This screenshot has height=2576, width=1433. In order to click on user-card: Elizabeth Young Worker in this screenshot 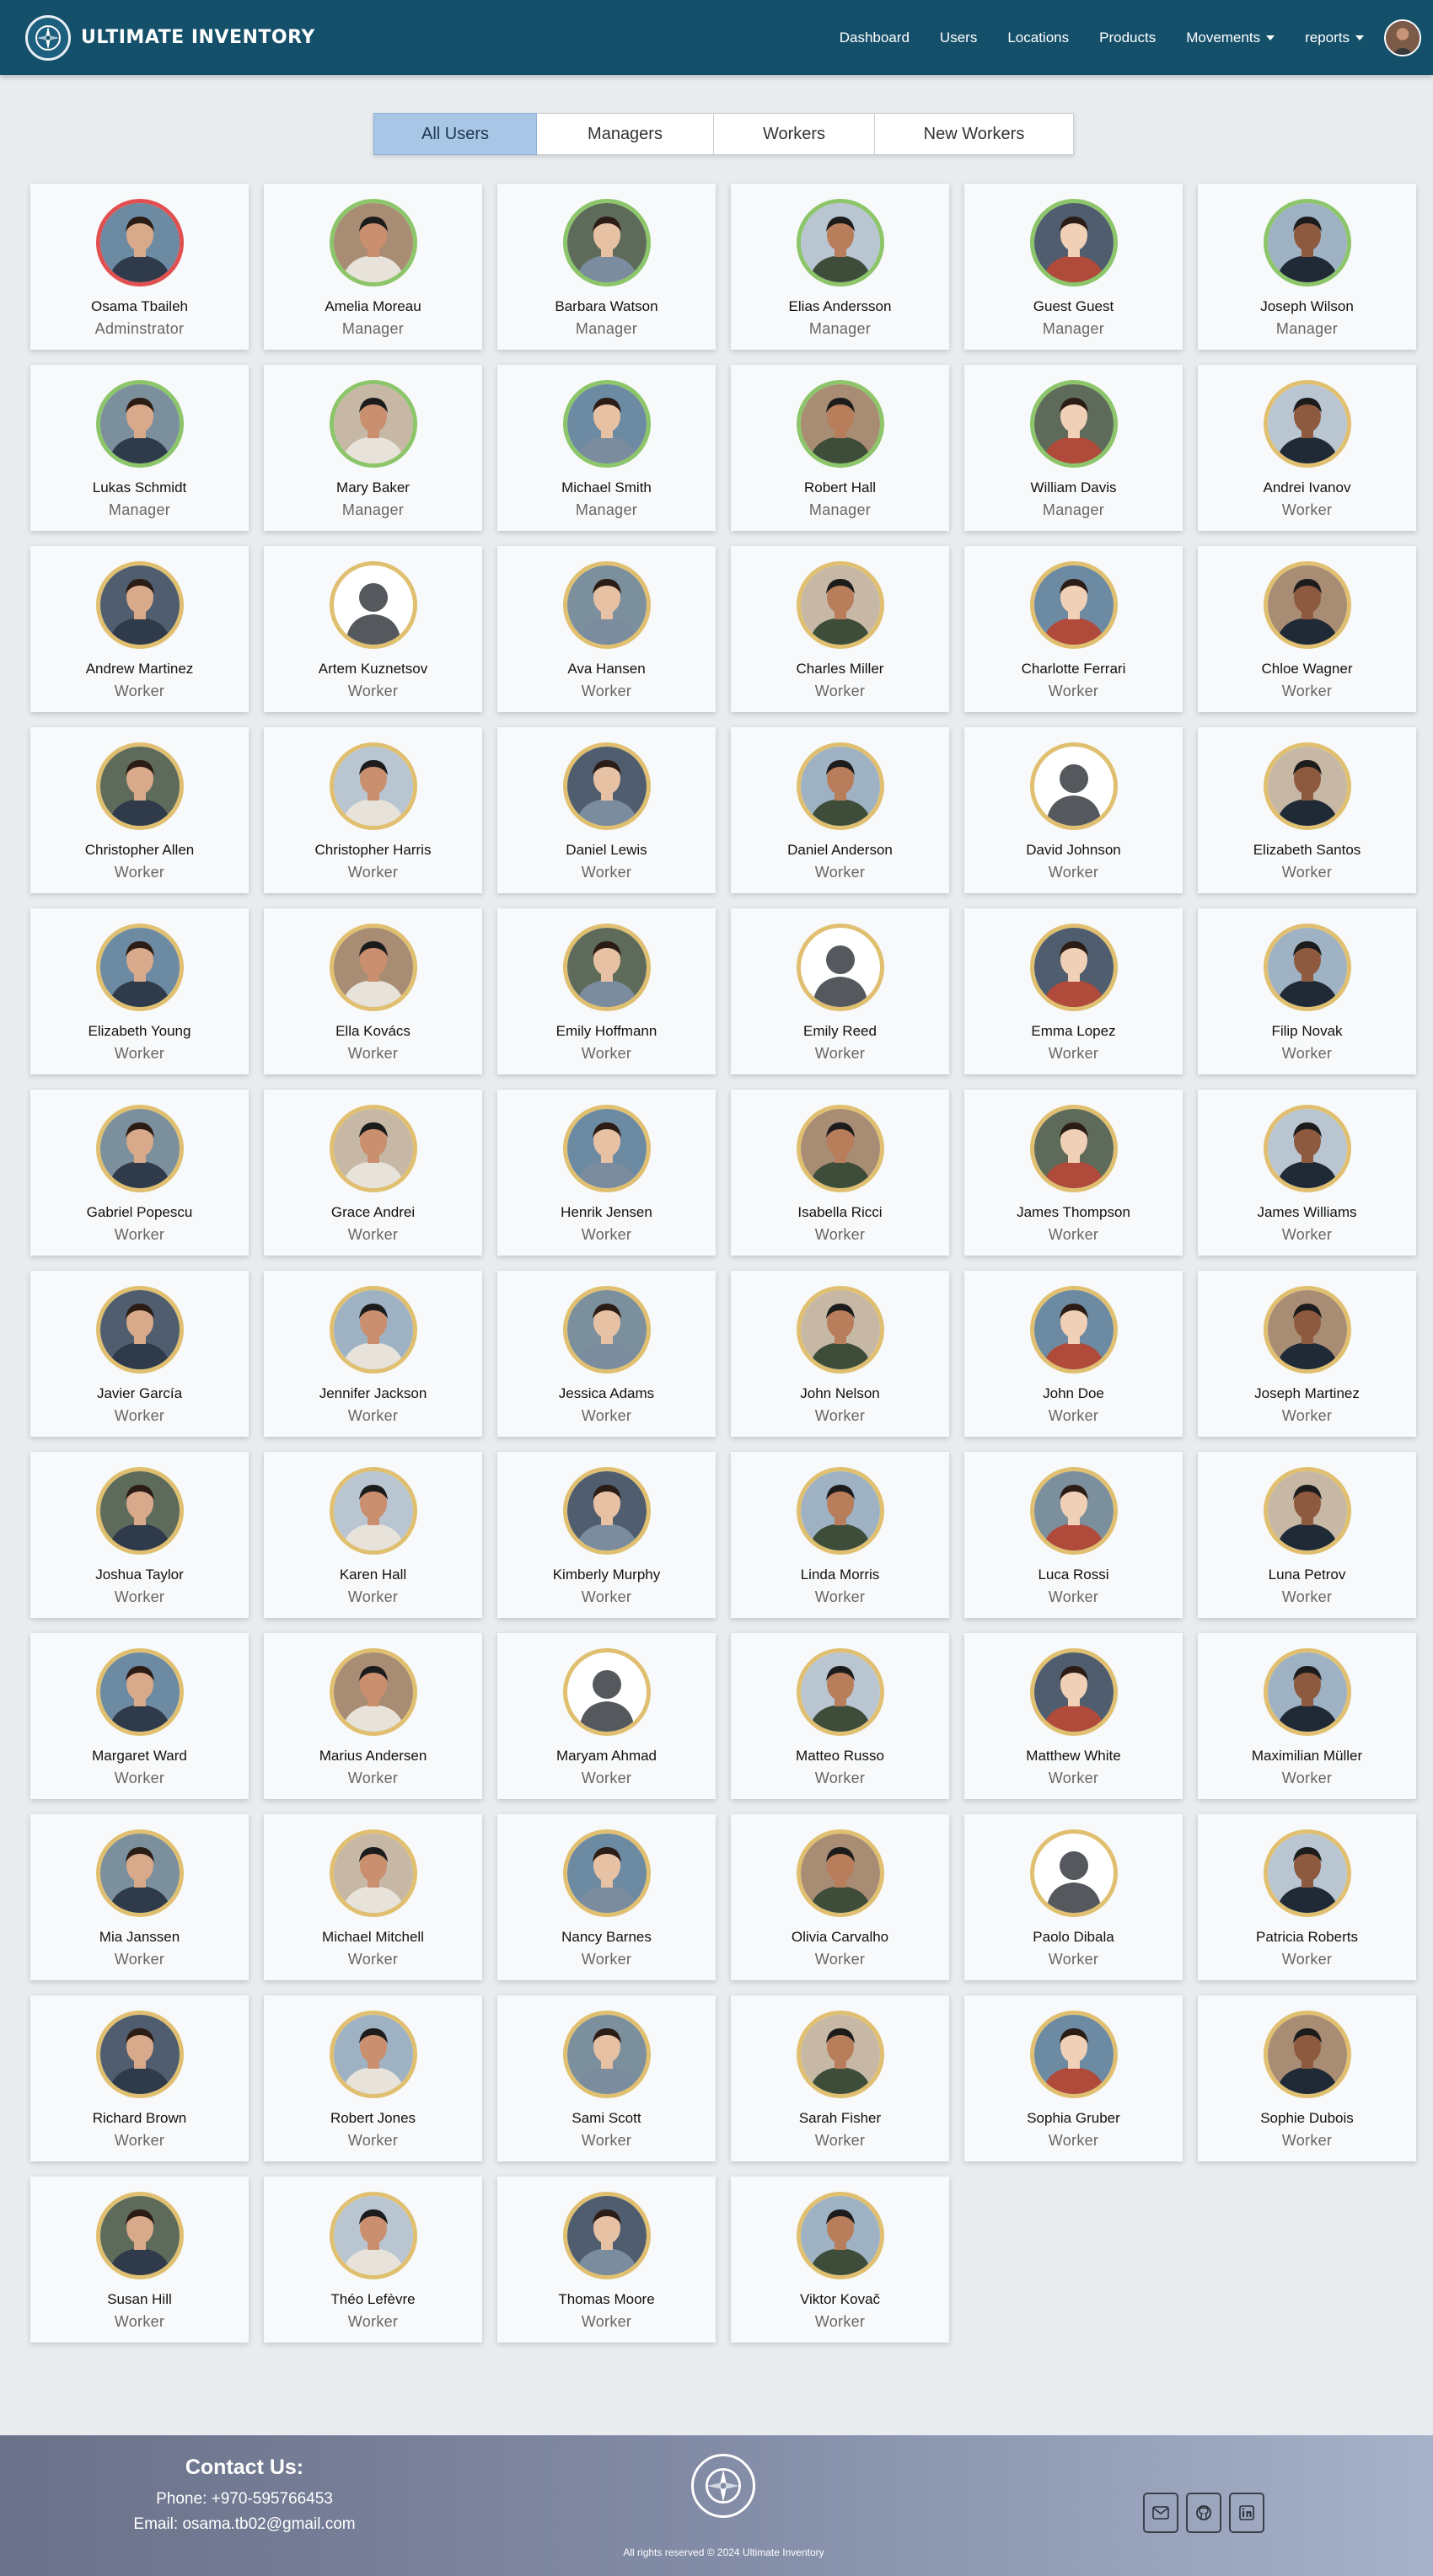, I will do `click(139, 991)`.